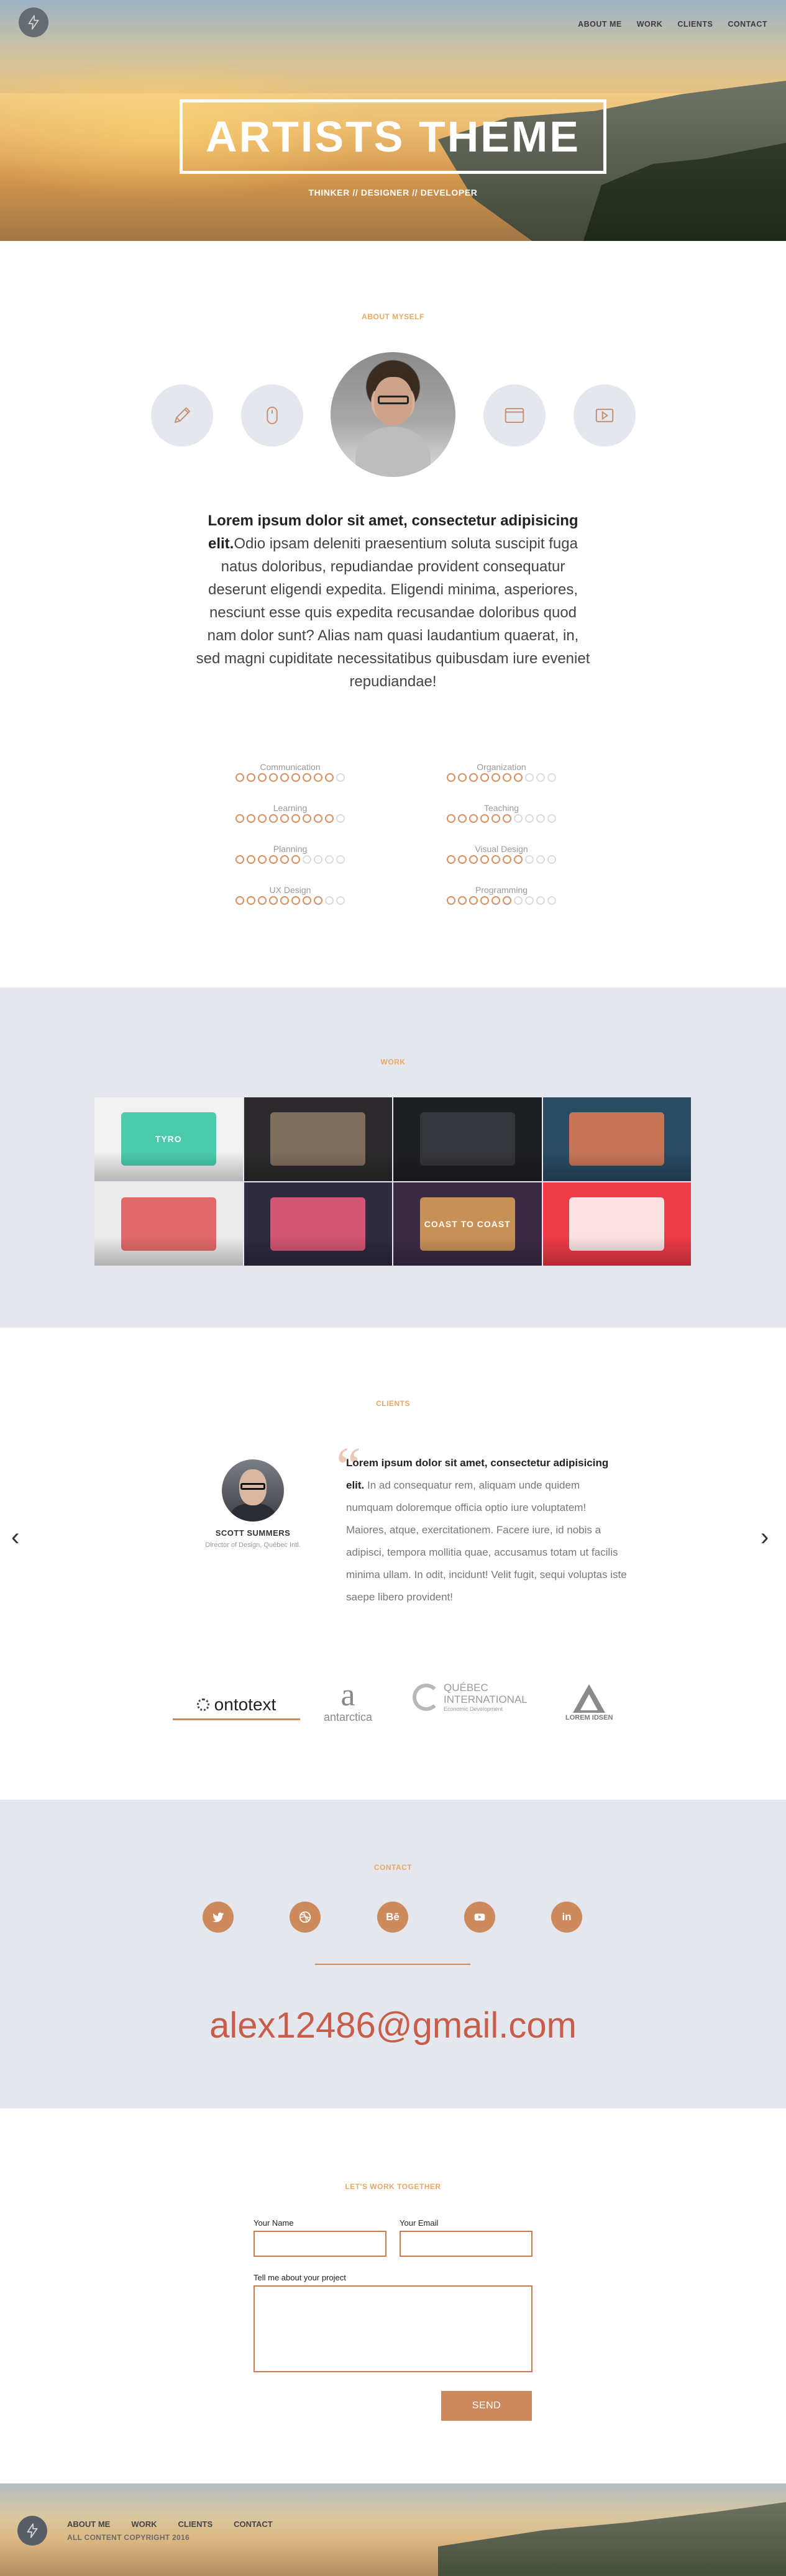 The height and width of the screenshot is (2576, 786). I want to click on nav-contact: CONTACT, so click(747, 24).